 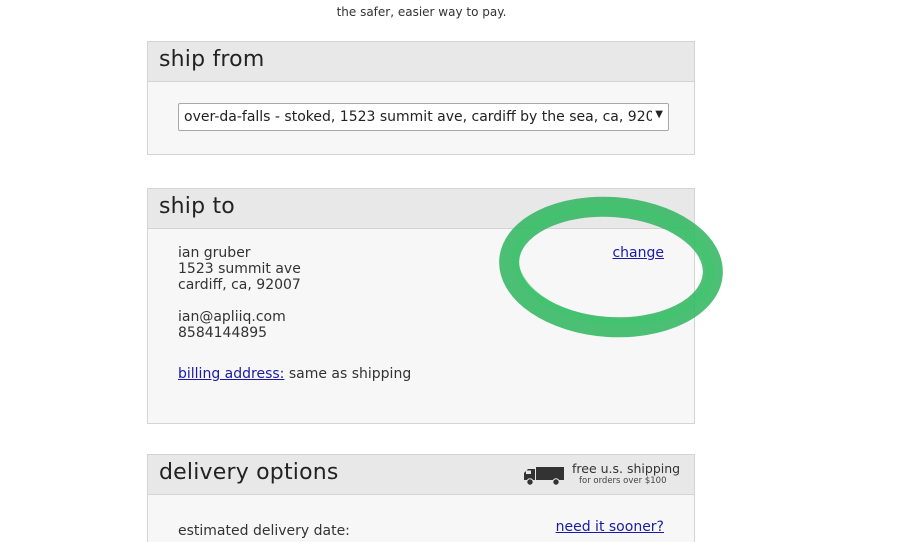 I want to click on free-shipping-subtext: for orders over $100, so click(x=623, y=481).